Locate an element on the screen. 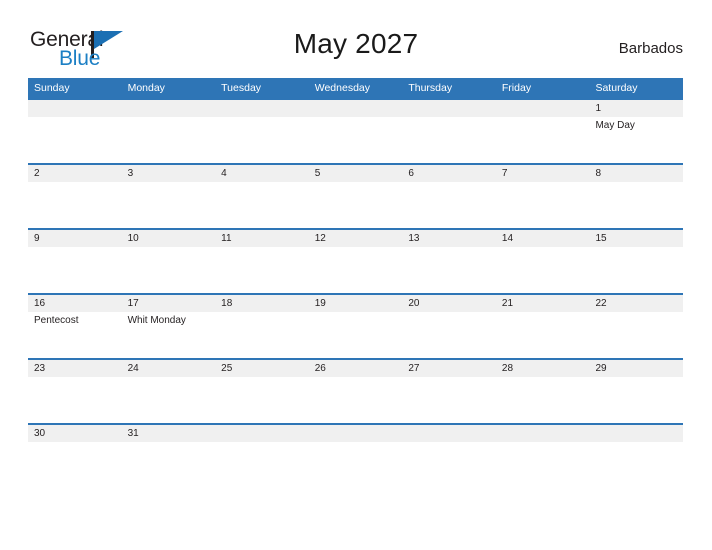 This screenshot has width=712, height=550. day-cell: 8 is located at coordinates (636, 196).